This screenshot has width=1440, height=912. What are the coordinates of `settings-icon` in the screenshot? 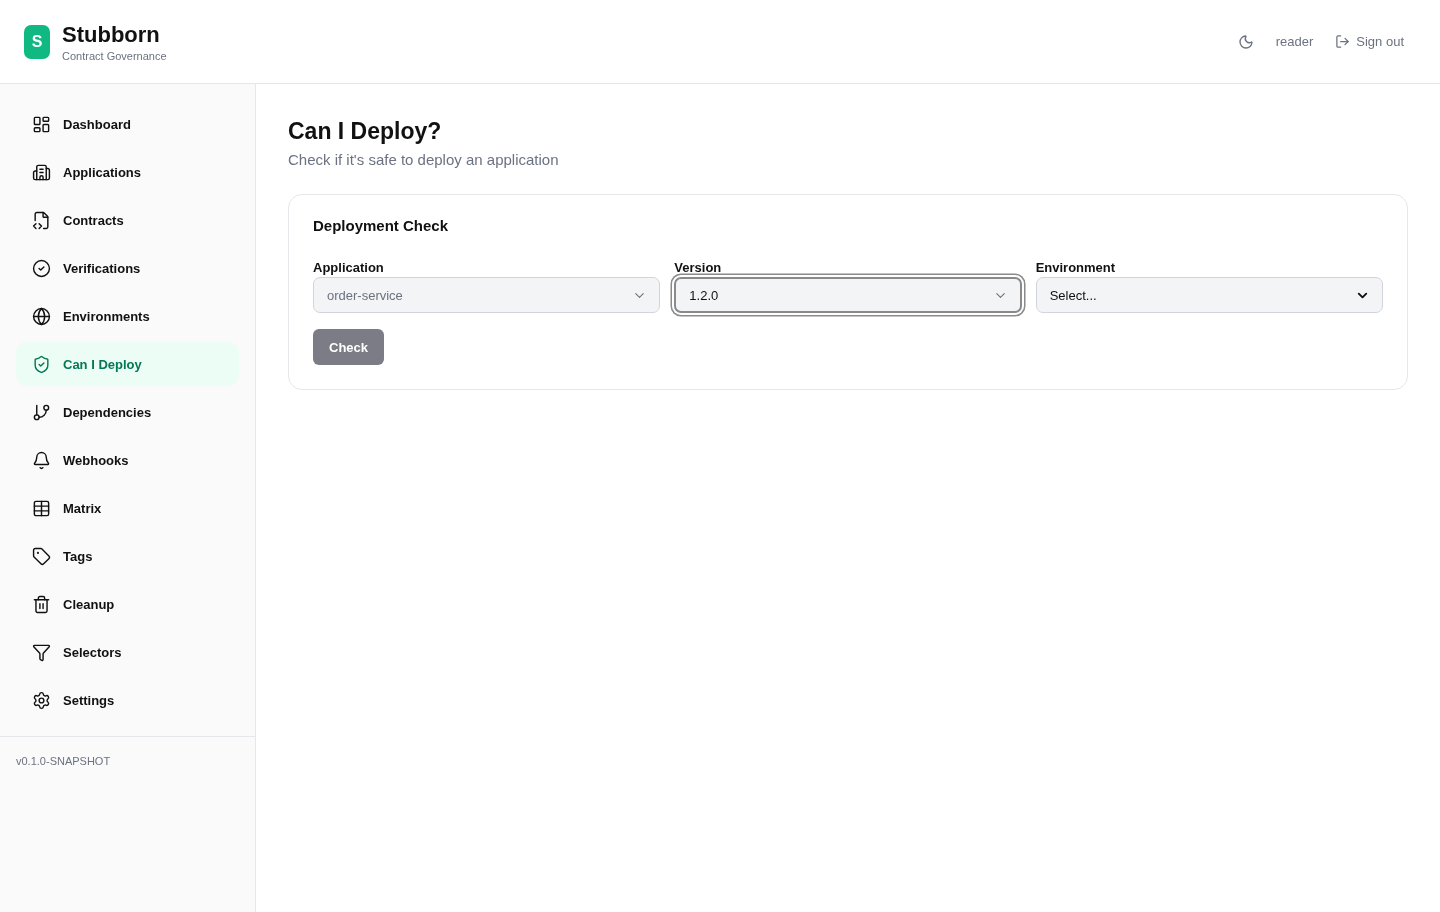 It's located at (41, 700).